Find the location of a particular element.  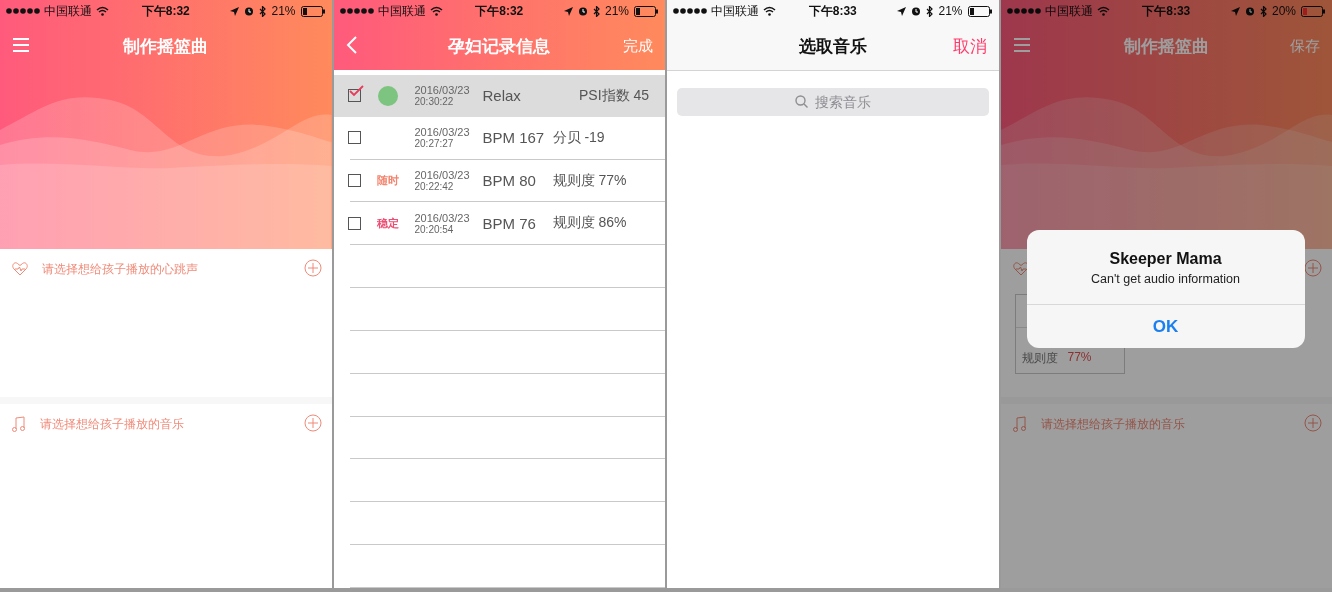

record-row: 随时 2016/03/23 20:22:42 BPM 80 规则度 77% is located at coordinates (499, 180).